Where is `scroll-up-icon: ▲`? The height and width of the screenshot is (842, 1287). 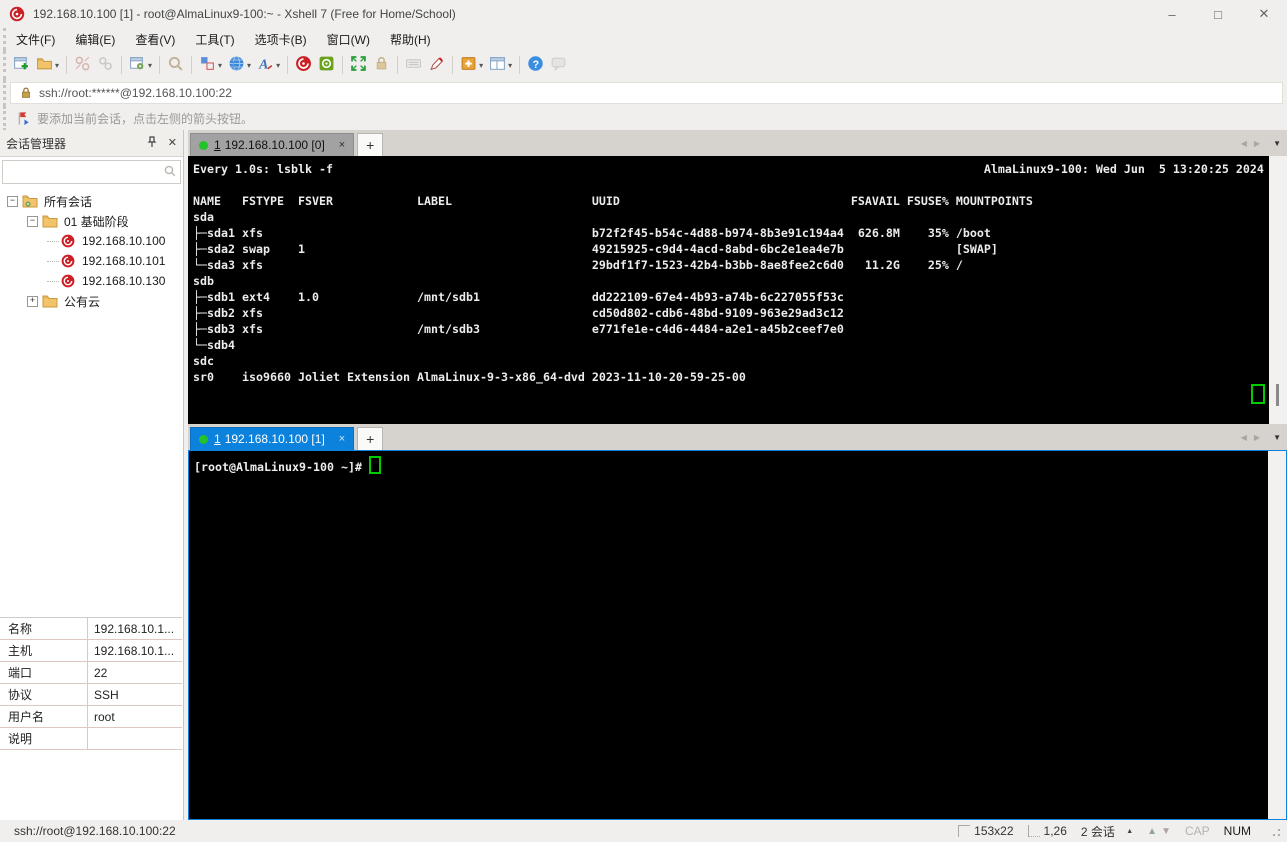
scroll-up-icon: ▲ is located at coordinates (1152, 831).